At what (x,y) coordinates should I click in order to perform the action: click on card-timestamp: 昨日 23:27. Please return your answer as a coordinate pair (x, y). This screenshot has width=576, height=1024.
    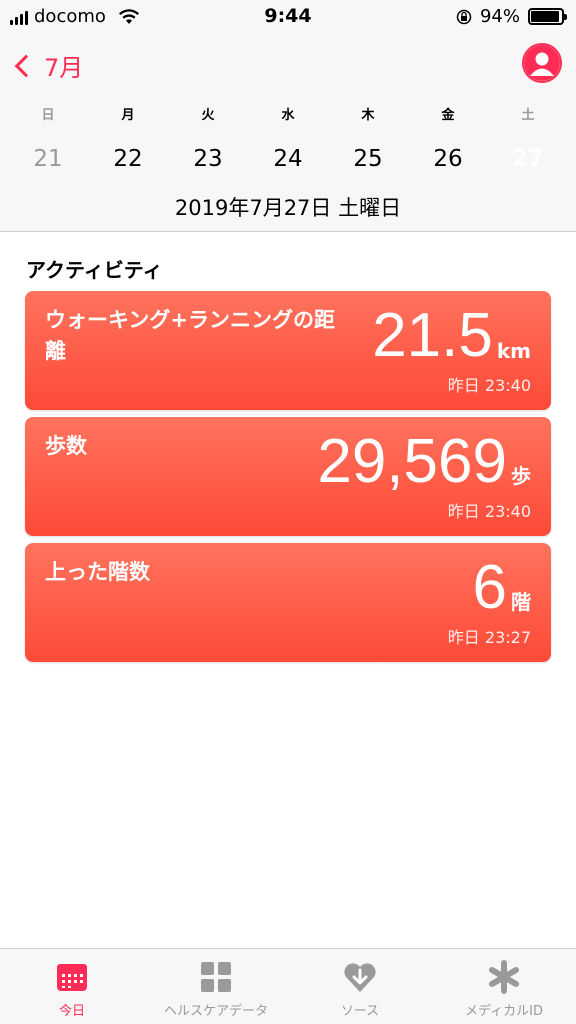
    Looking at the image, I should click on (489, 637).